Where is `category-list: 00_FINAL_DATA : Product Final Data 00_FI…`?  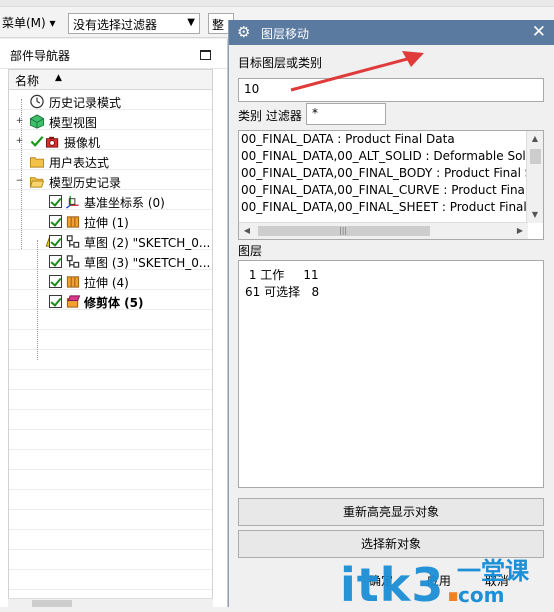
category-list: 00_FINAL_DATA : Product Final Data 00_FI… is located at coordinates (391, 185).